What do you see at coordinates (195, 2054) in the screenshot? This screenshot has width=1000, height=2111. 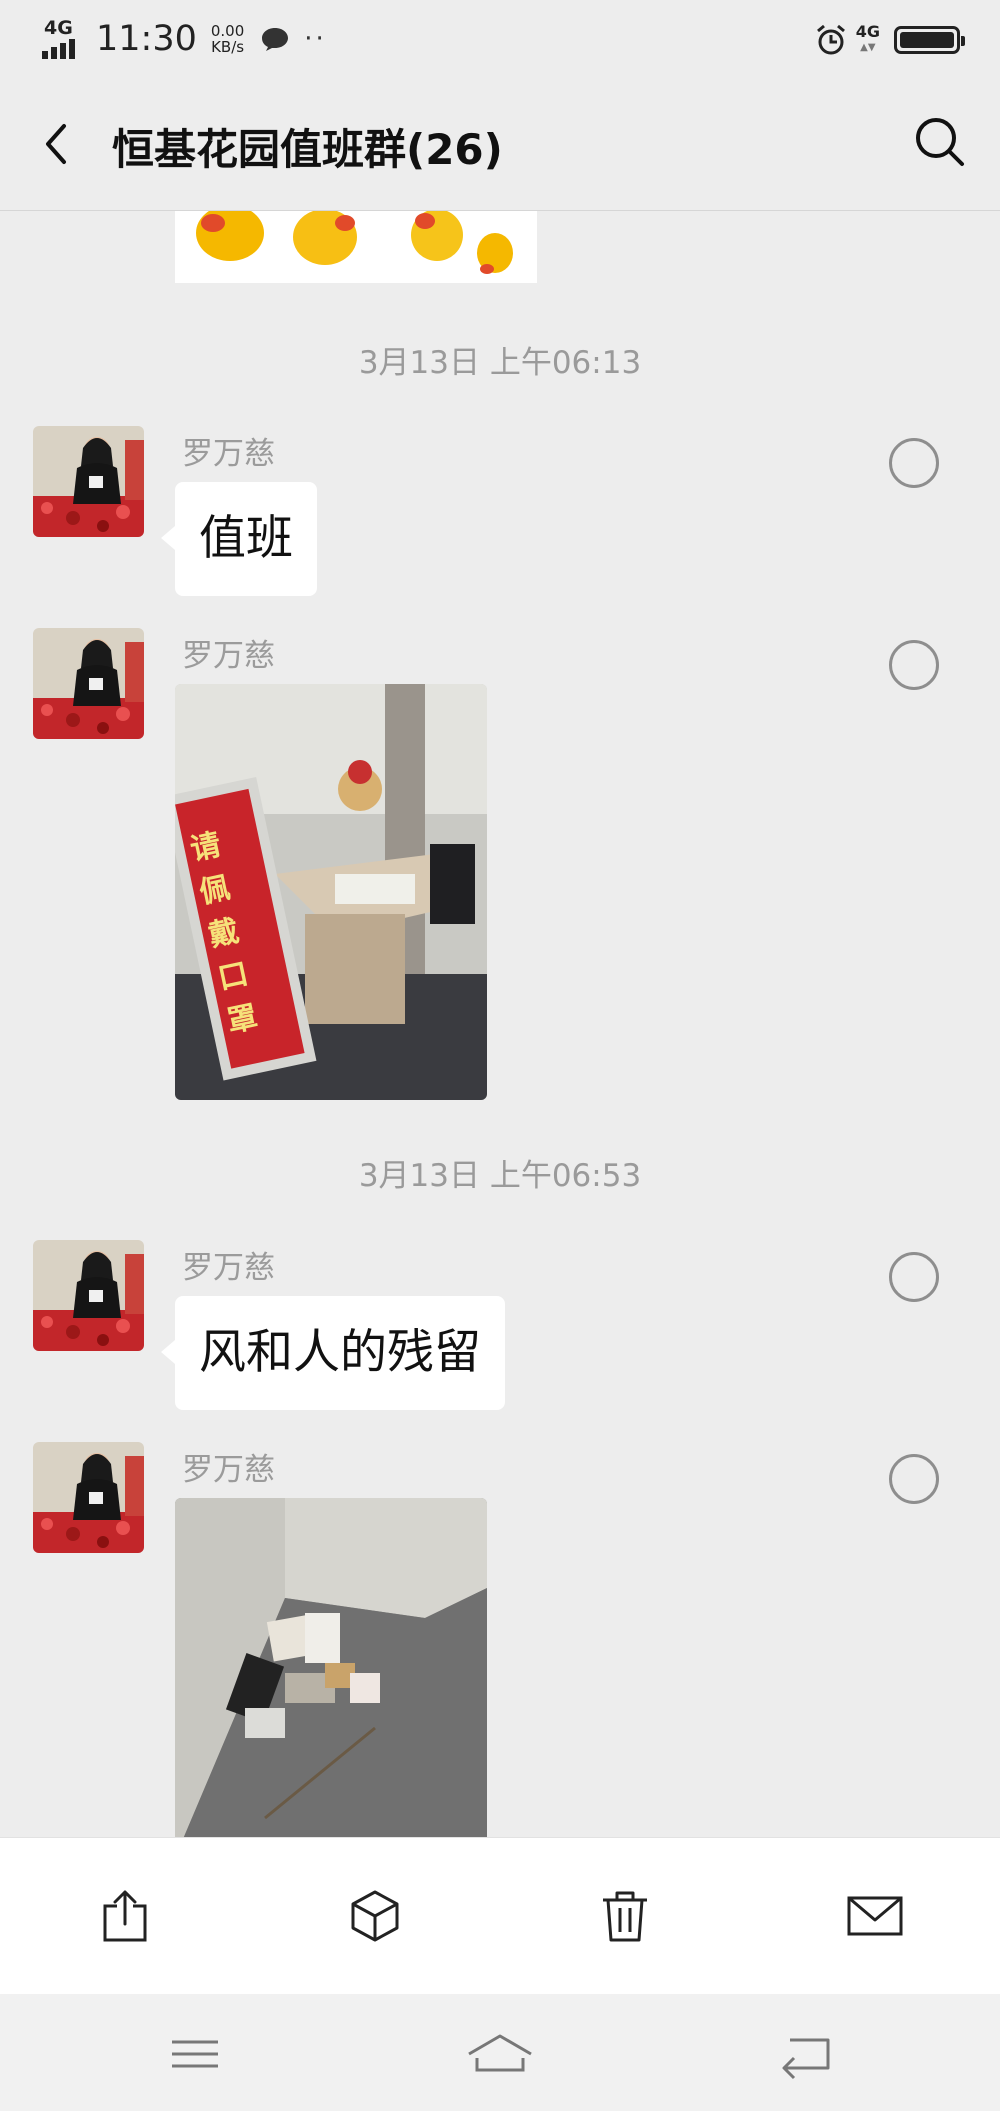 I see `menu-icon` at bounding box center [195, 2054].